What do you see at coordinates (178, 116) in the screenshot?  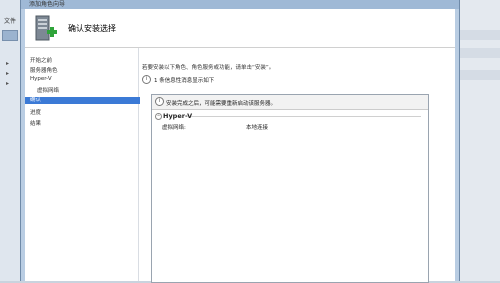 I see `section-title: Hyper-V` at bounding box center [178, 116].